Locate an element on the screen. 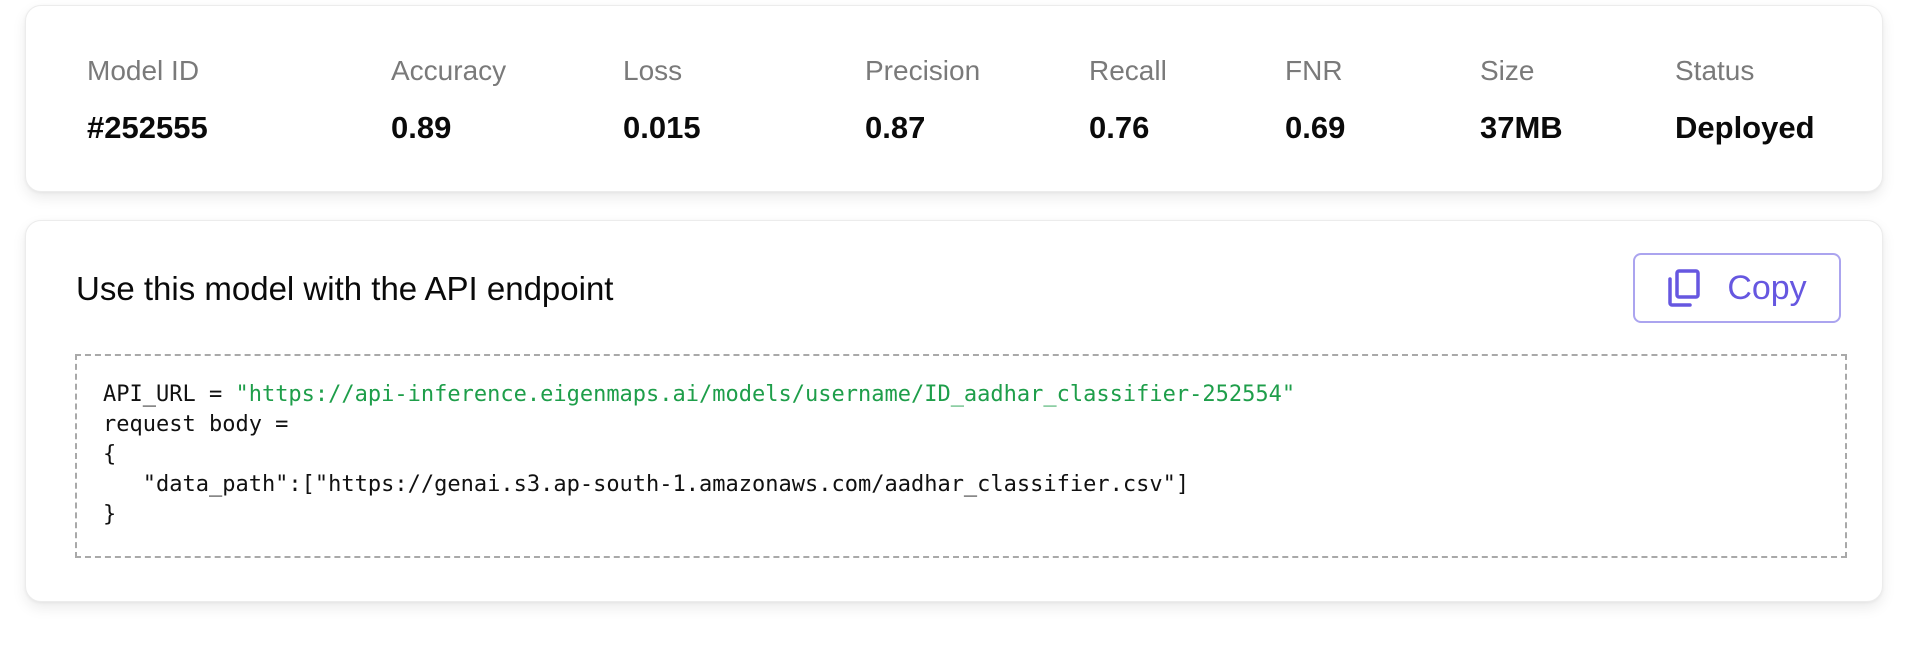  metric-status: Status Deployed is located at coordinates (1745, 100).